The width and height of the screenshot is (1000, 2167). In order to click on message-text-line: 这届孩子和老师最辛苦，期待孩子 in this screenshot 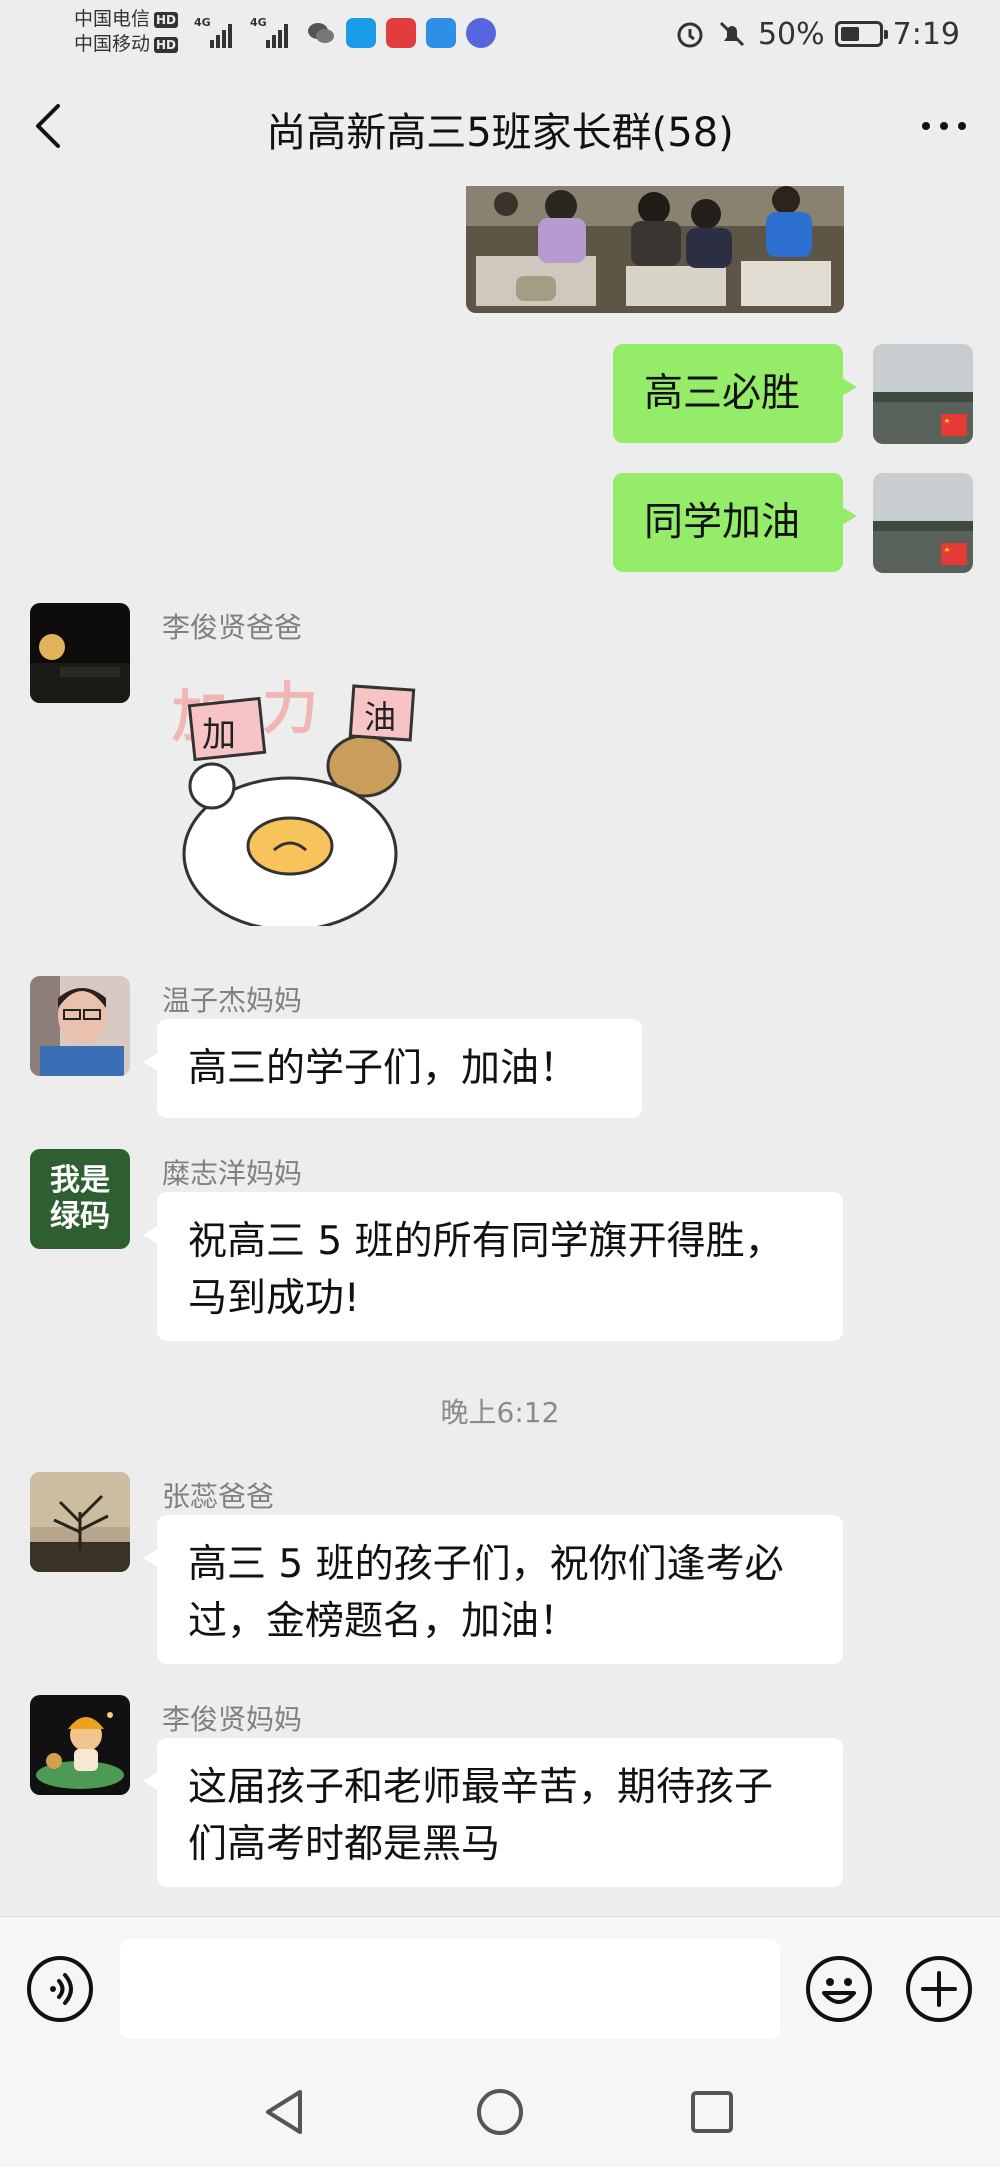, I will do `click(481, 1787)`.